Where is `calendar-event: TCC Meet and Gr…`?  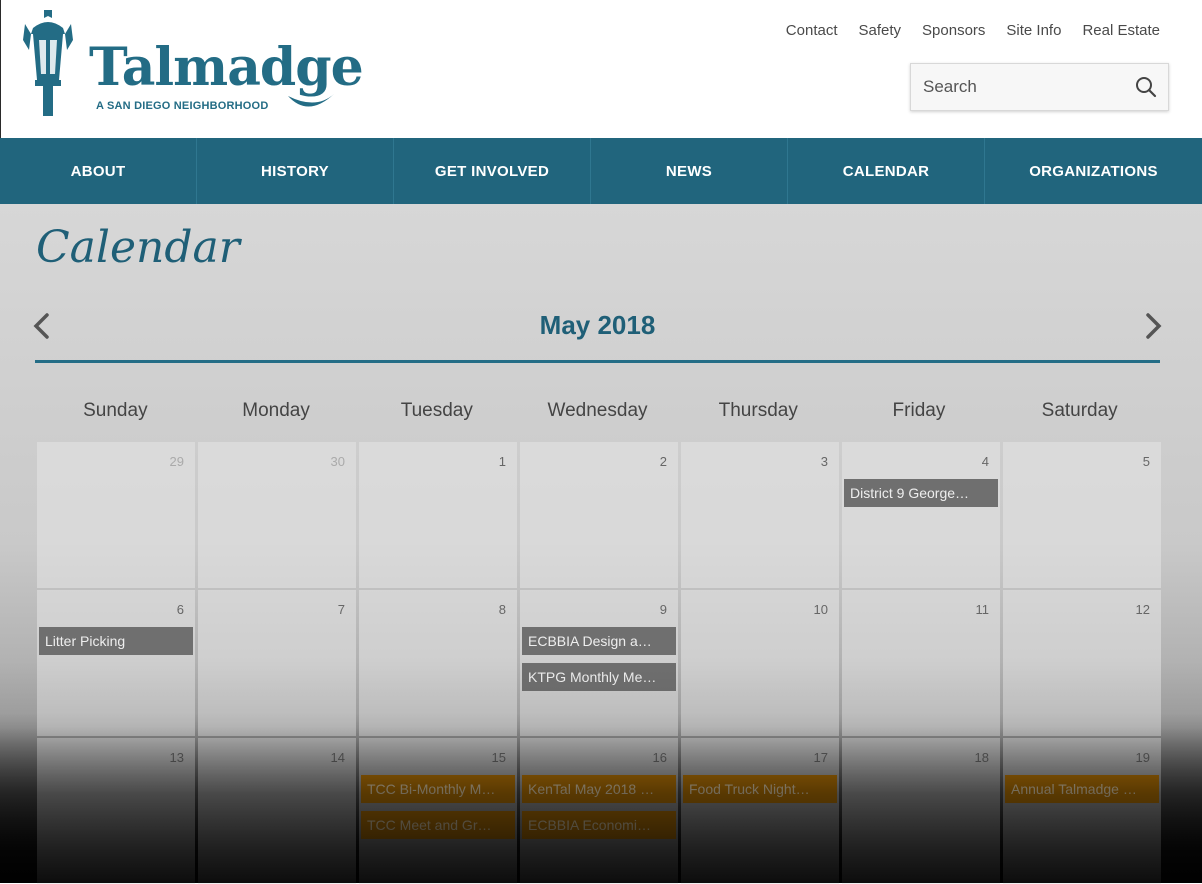 calendar-event: TCC Meet and Gr… is located at coordinates (438, 825).